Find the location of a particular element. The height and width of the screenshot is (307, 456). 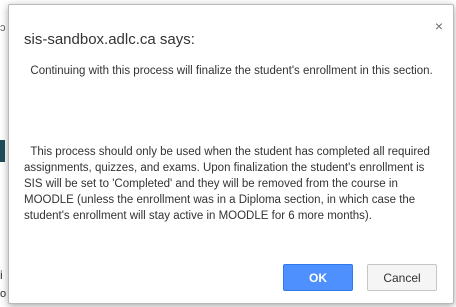

dialog-title: sis-sandbox.adlc.ca says: is located at coordinates (109, 39).